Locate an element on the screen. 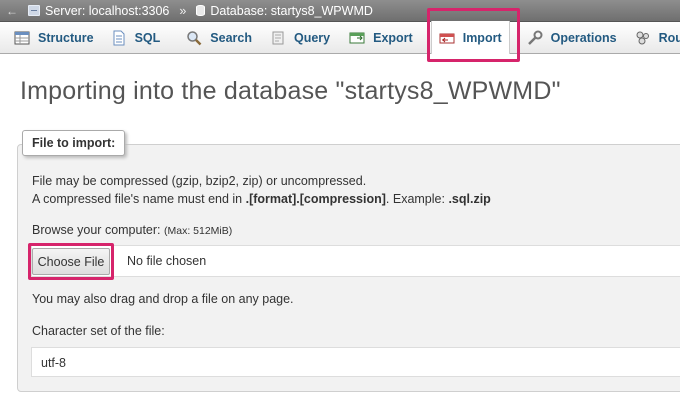 The height and width of the screenshot is (397, 680). import-icon is located at coordinates (447, 38).